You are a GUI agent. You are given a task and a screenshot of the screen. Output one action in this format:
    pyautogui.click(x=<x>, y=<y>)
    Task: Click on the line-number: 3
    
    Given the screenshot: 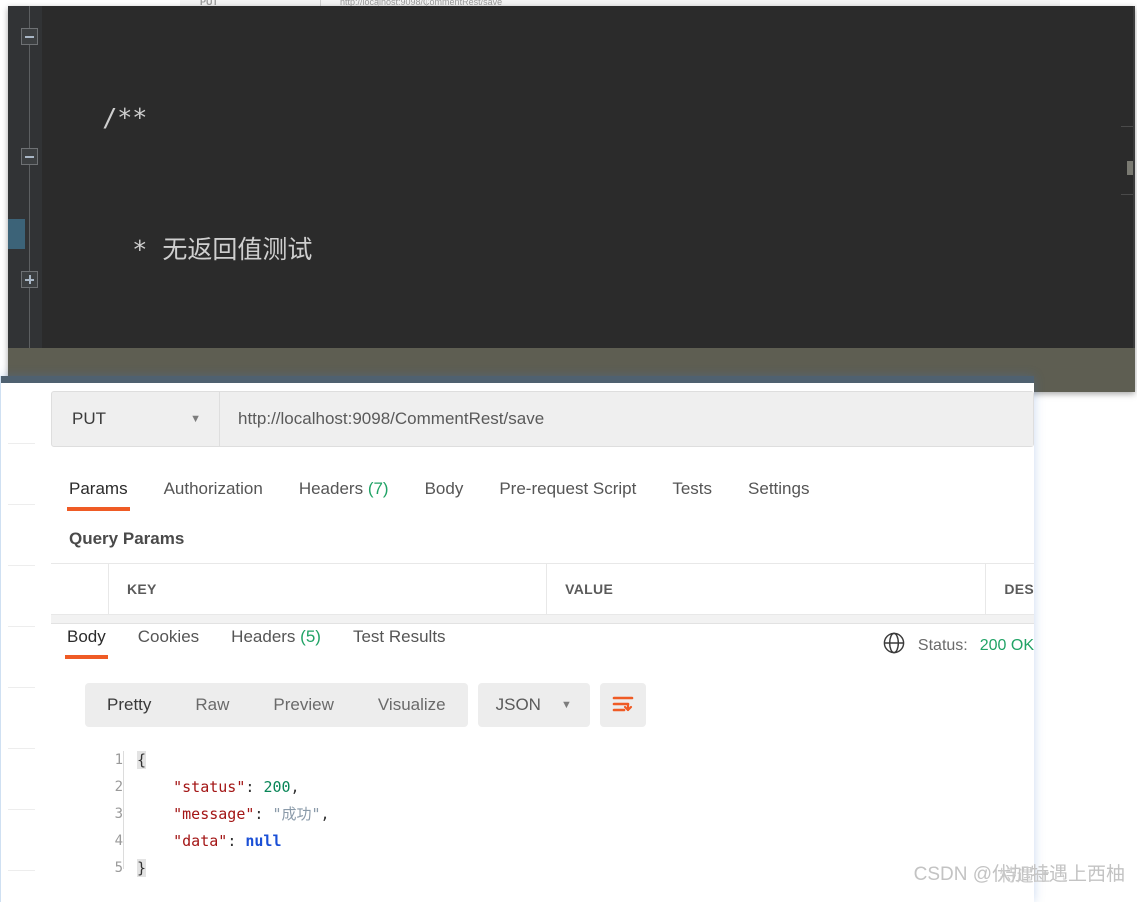 What is the action you would take?
    pyautogui.click(x=118, y=814)
    